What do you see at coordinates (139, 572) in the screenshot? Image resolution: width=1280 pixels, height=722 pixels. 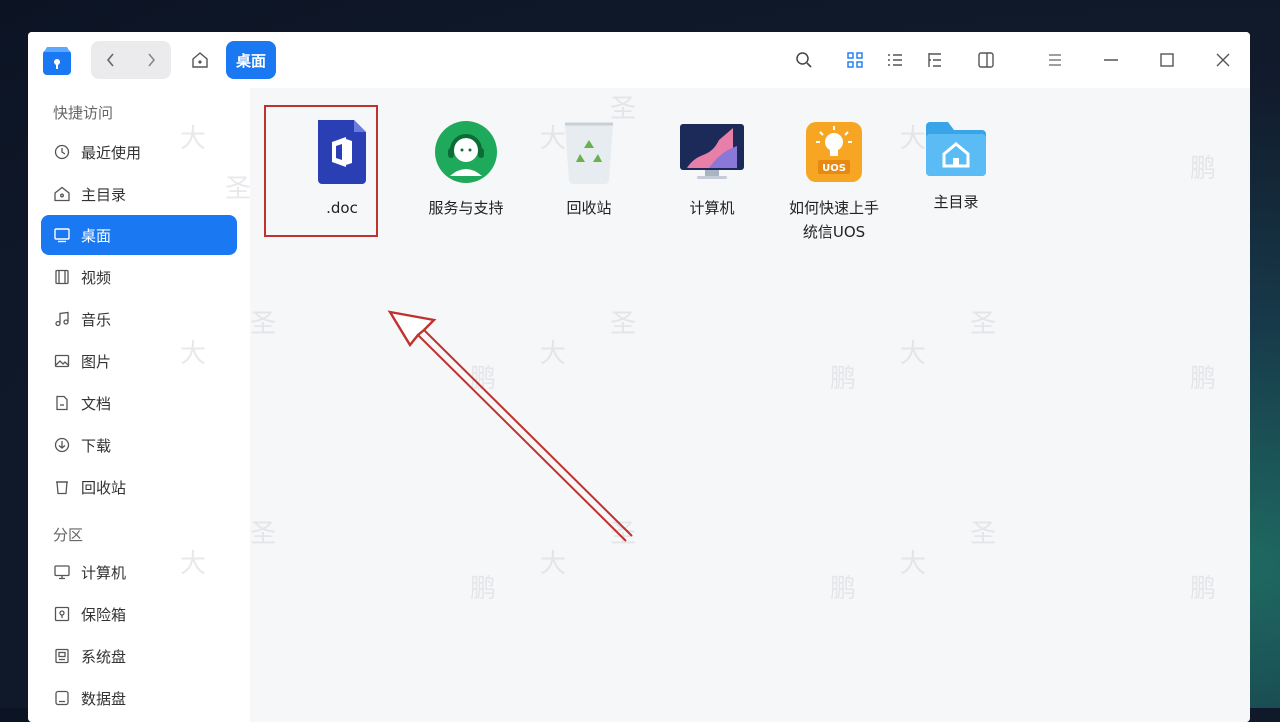 I see `sidebar-item-computer: 计算机` at bounding box center [139, 572].